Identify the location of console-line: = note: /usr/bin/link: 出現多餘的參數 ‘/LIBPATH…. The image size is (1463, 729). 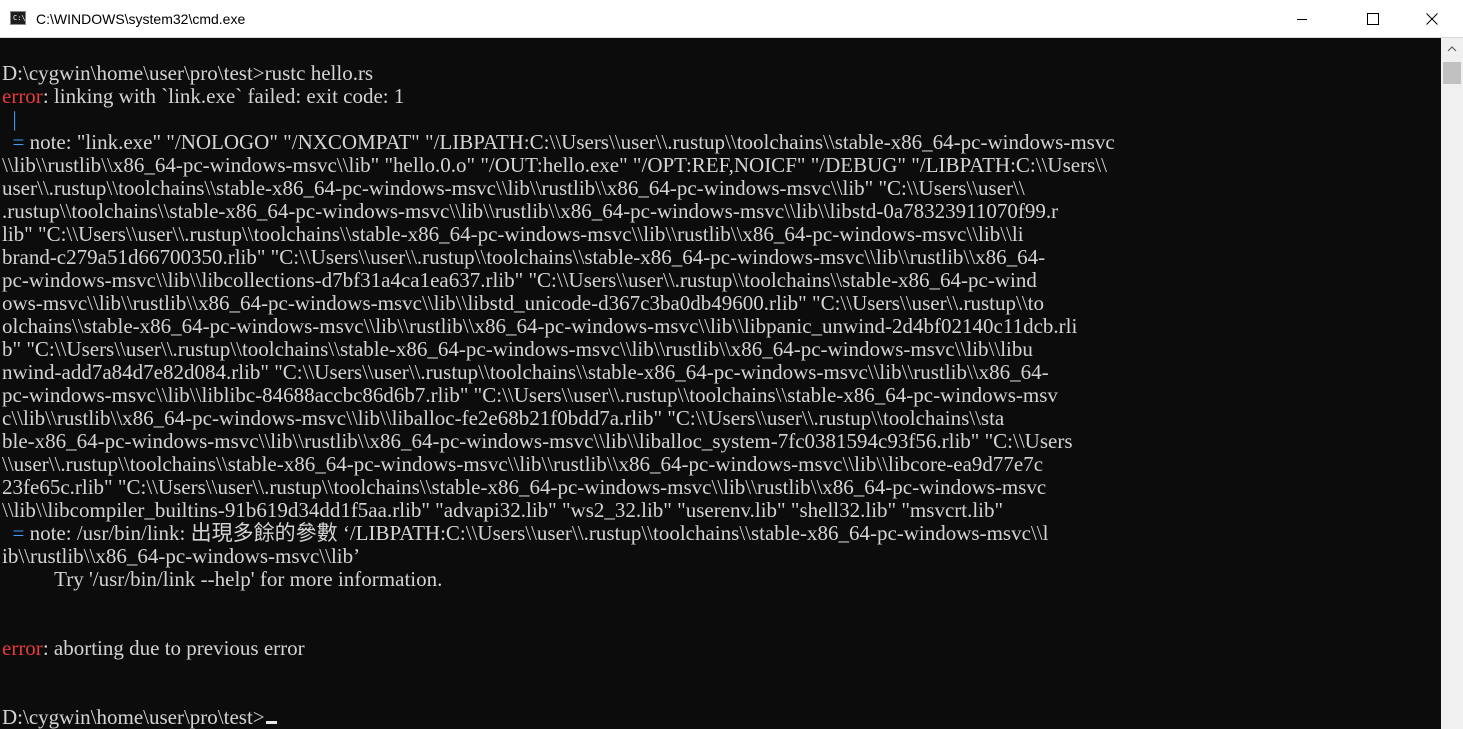
(558, 533).